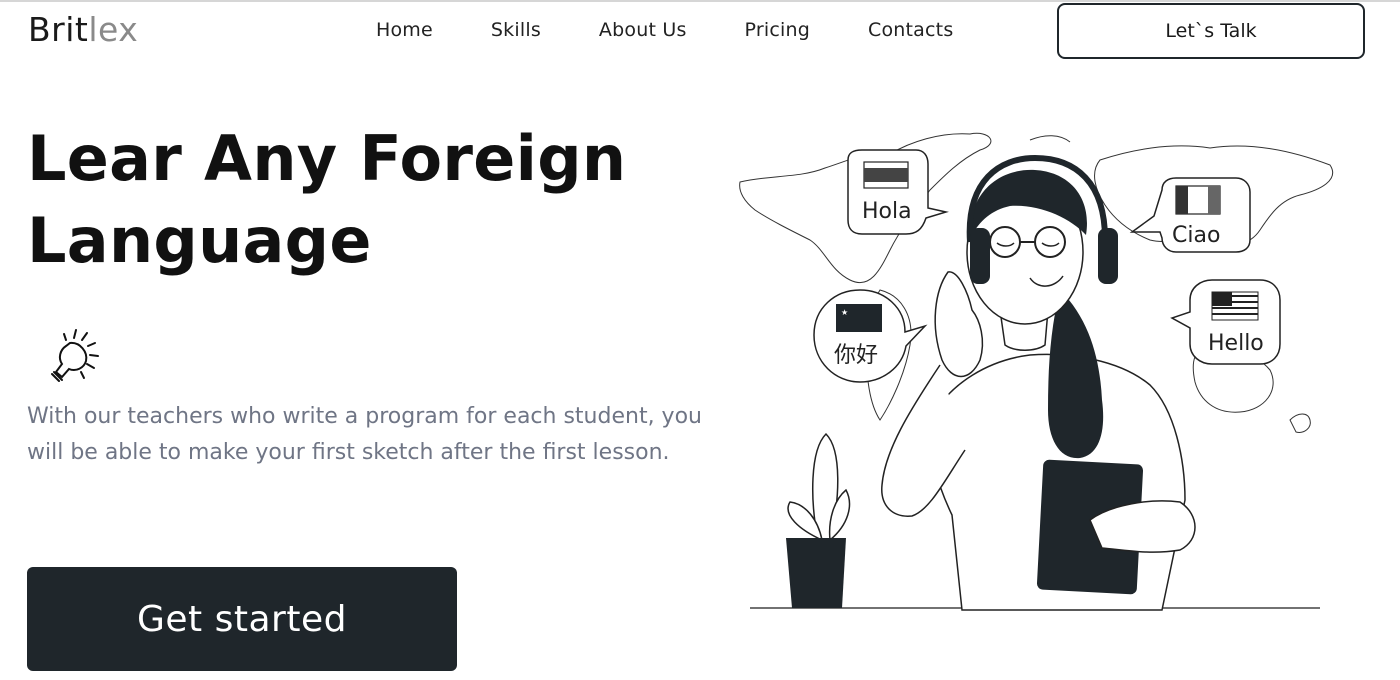 The height and width of the screenshot is (680, 1400). What do you see at coordinates (700, 1) in the screenshot?
I see `top-divider` at bounding box center [700, 1].